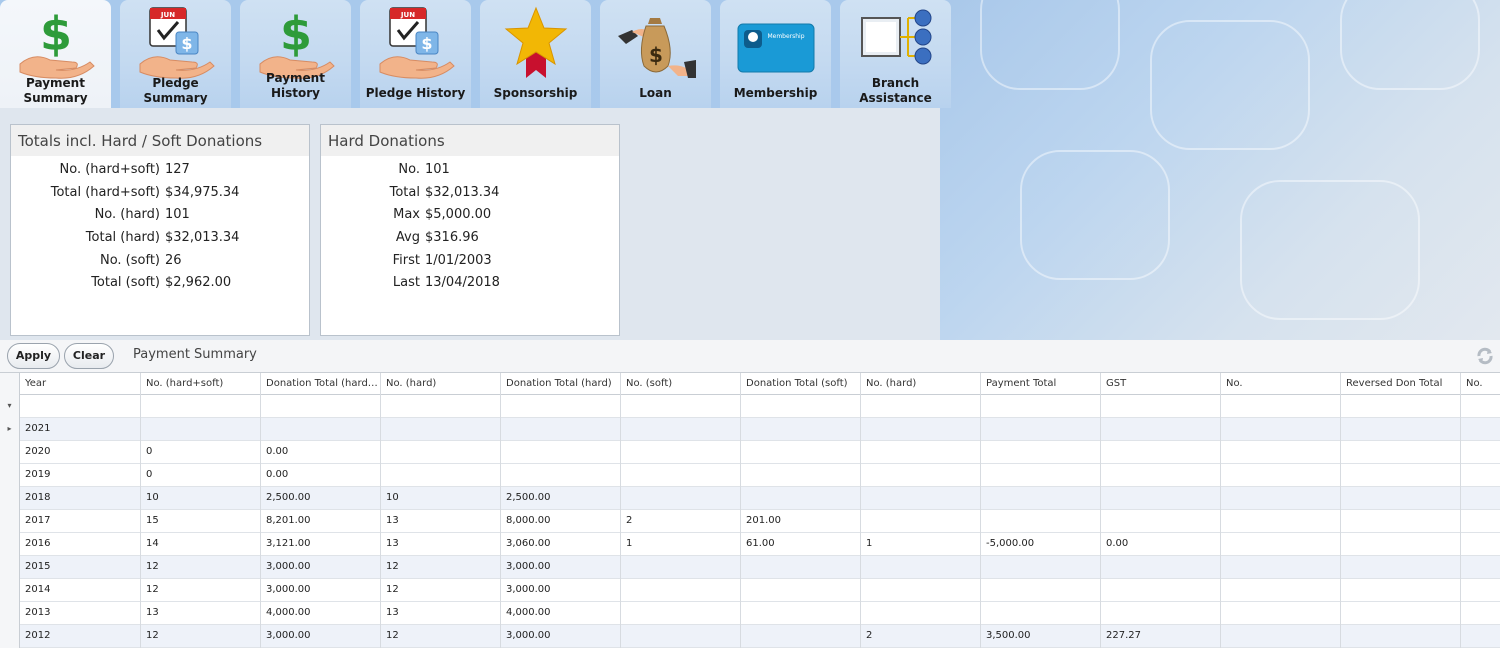 The height and width of the screenshot is (652, 1500). I want to click on tab-pledge-history: JUN $ Pledge History, so click(415, 54).